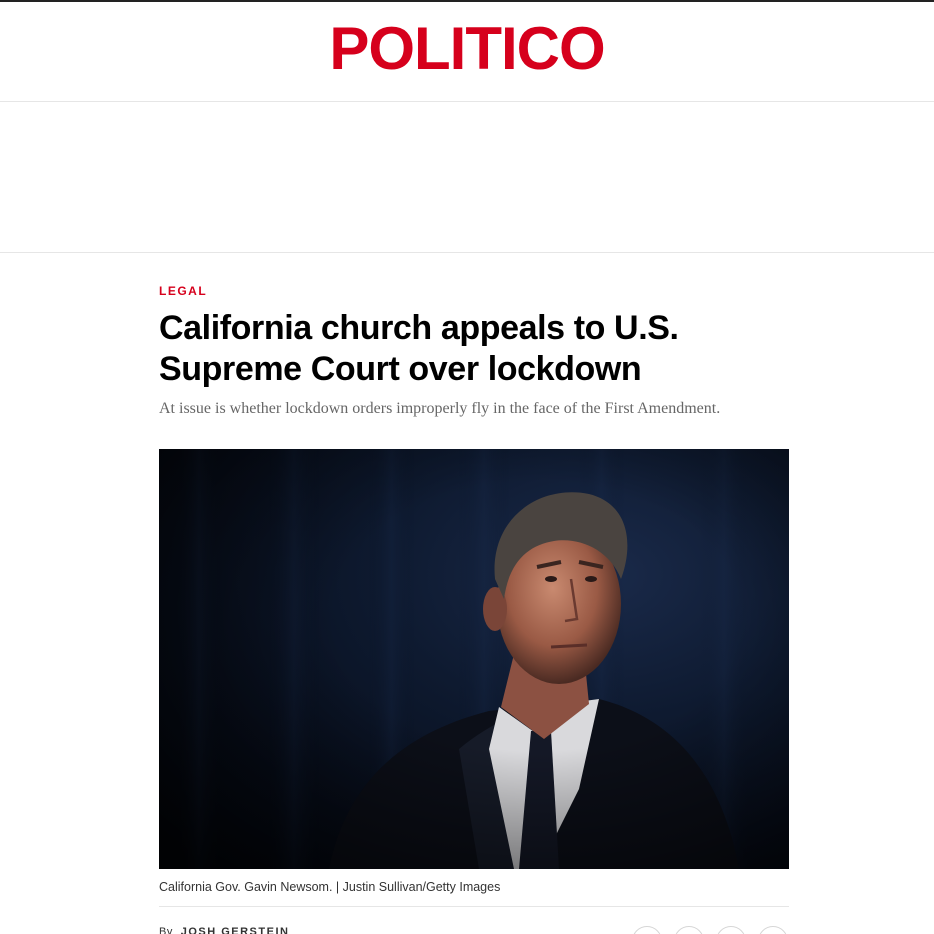 Image resolution: width=934 pixels, height=934 pixels. Describe the element at coordinates (731, 930) in the screenshot. I see `linkedin-share-button: in` at that location.